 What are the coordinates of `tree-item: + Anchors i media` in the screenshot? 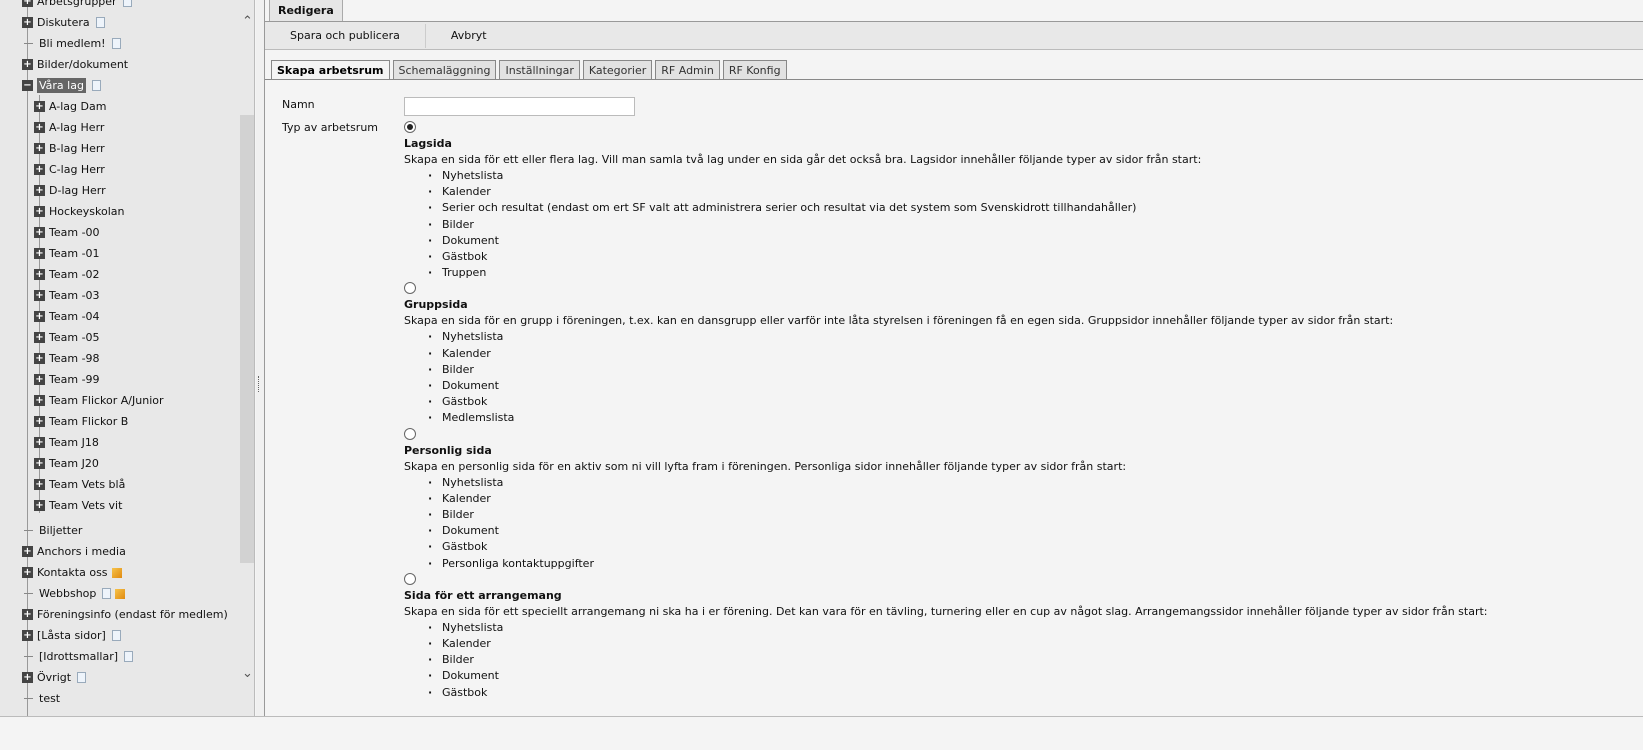 It's located at (120, 551).